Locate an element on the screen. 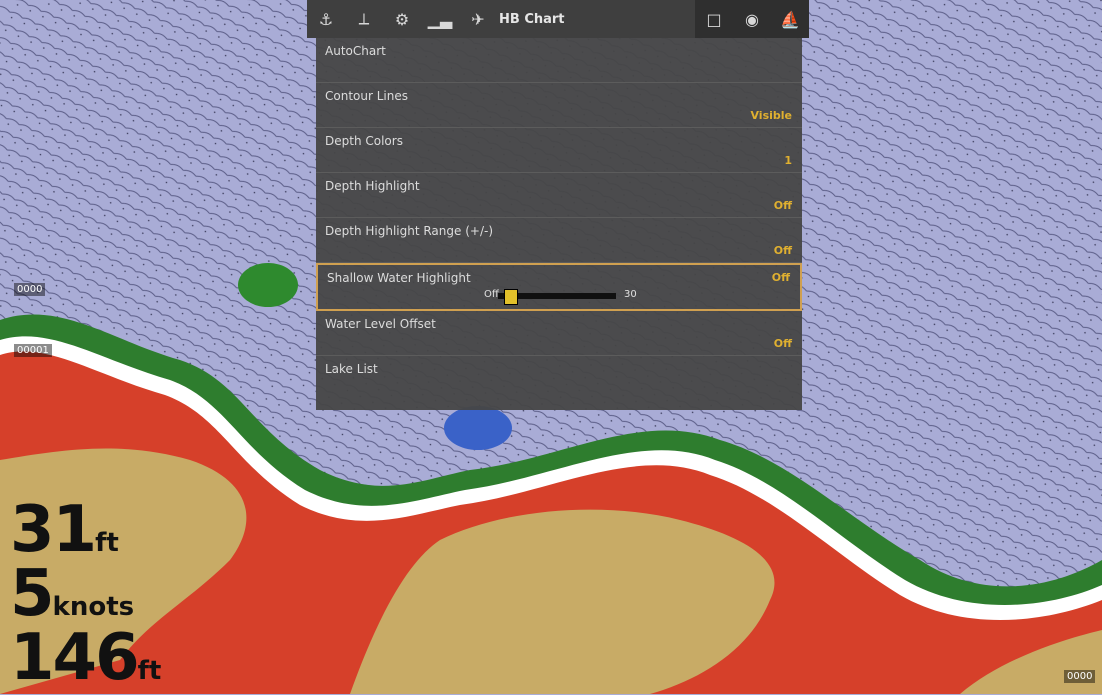  speed-readout: 5knots is located at coordinates (72, 594).